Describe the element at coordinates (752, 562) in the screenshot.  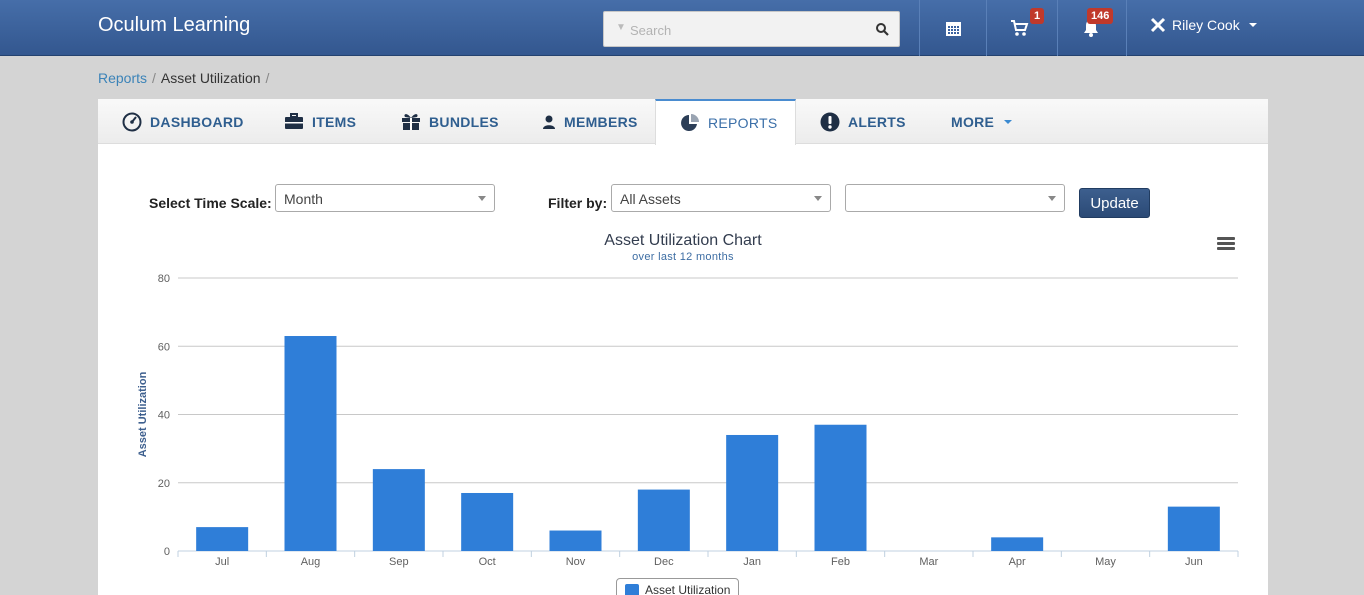
I see `x-tick-label: Jan` at that location.